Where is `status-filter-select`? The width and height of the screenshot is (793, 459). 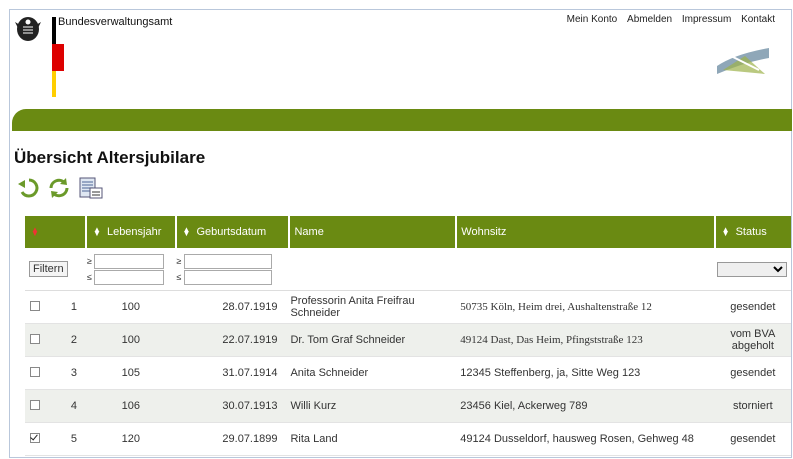
status-filter-select is located at coordinates (752, 269).